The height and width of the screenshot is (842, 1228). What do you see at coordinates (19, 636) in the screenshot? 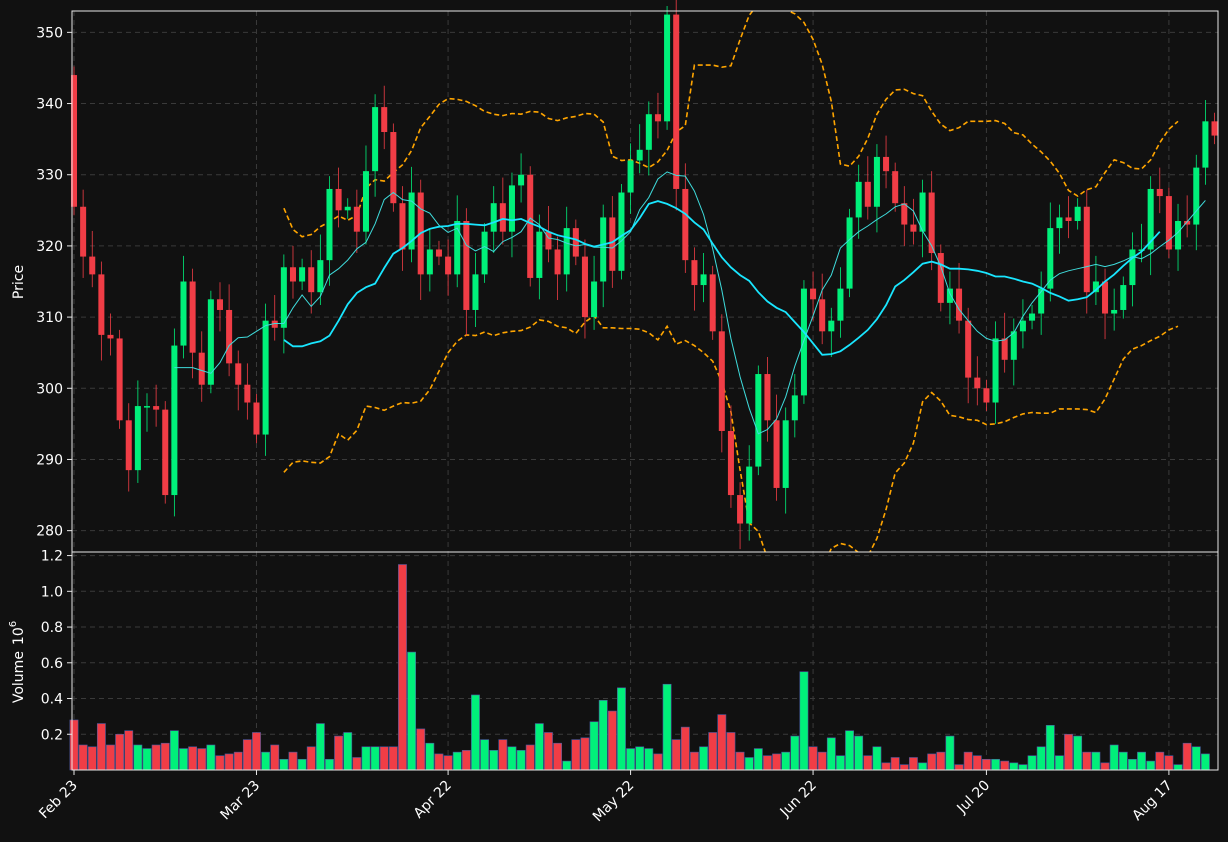
I see `volume-axis-label-base: 10` at bounding box center [19, 636].